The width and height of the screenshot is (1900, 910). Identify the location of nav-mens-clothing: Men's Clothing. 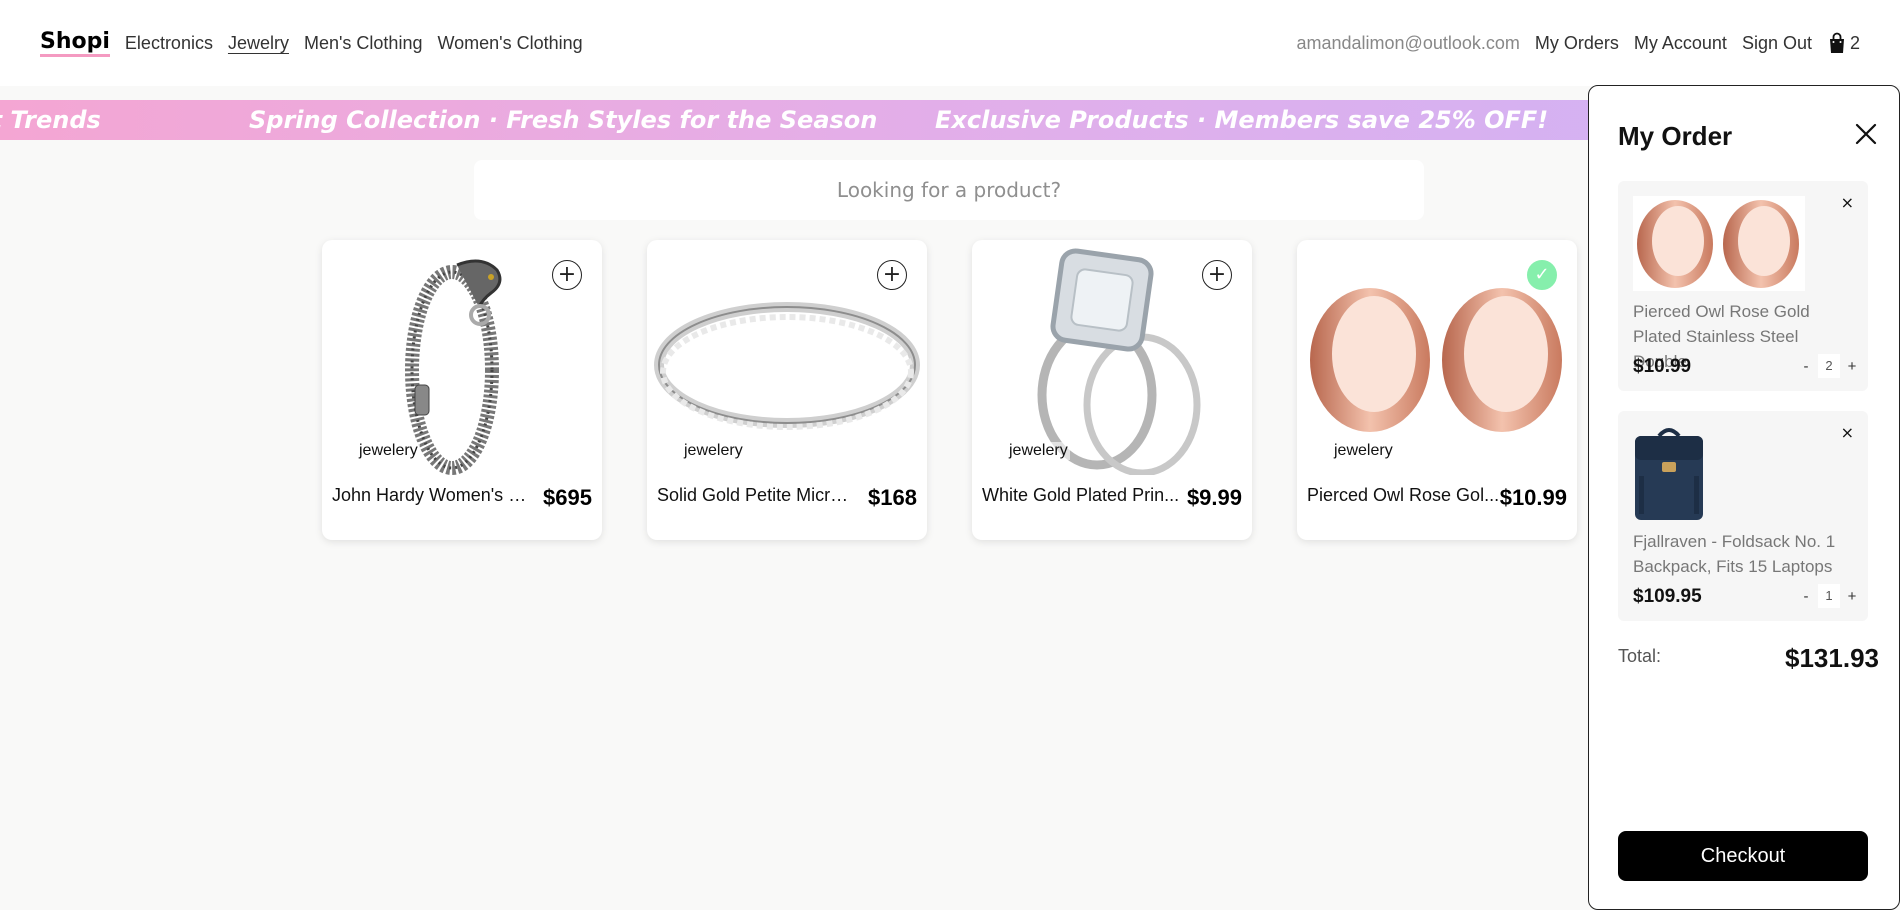
(363, 43).